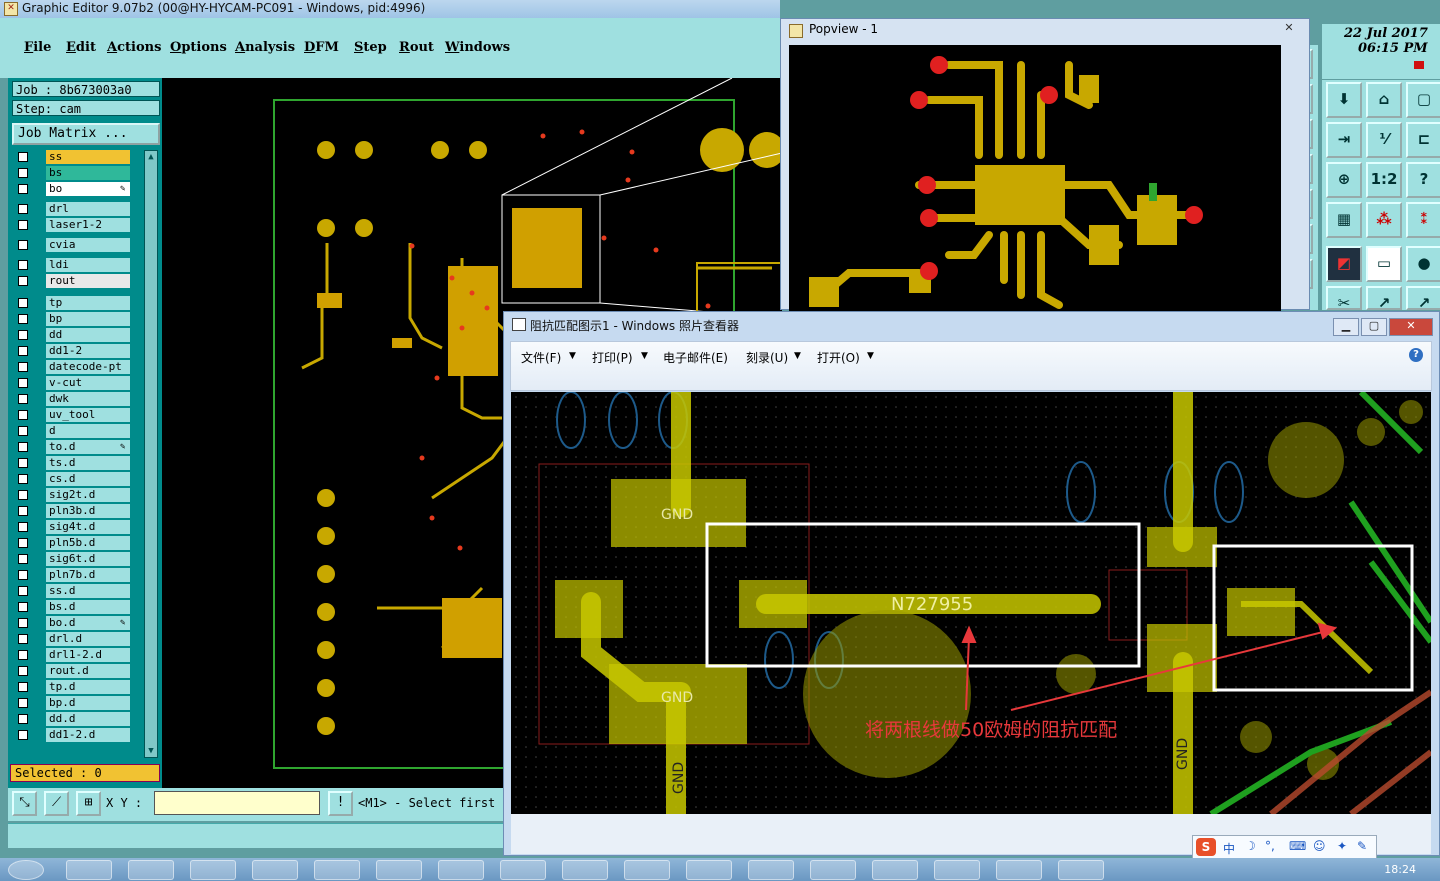 Image resolution: width=1440 pixels, height=881 pixels. I want to click on netlist-icon: ⁂, so click(1384, 220).